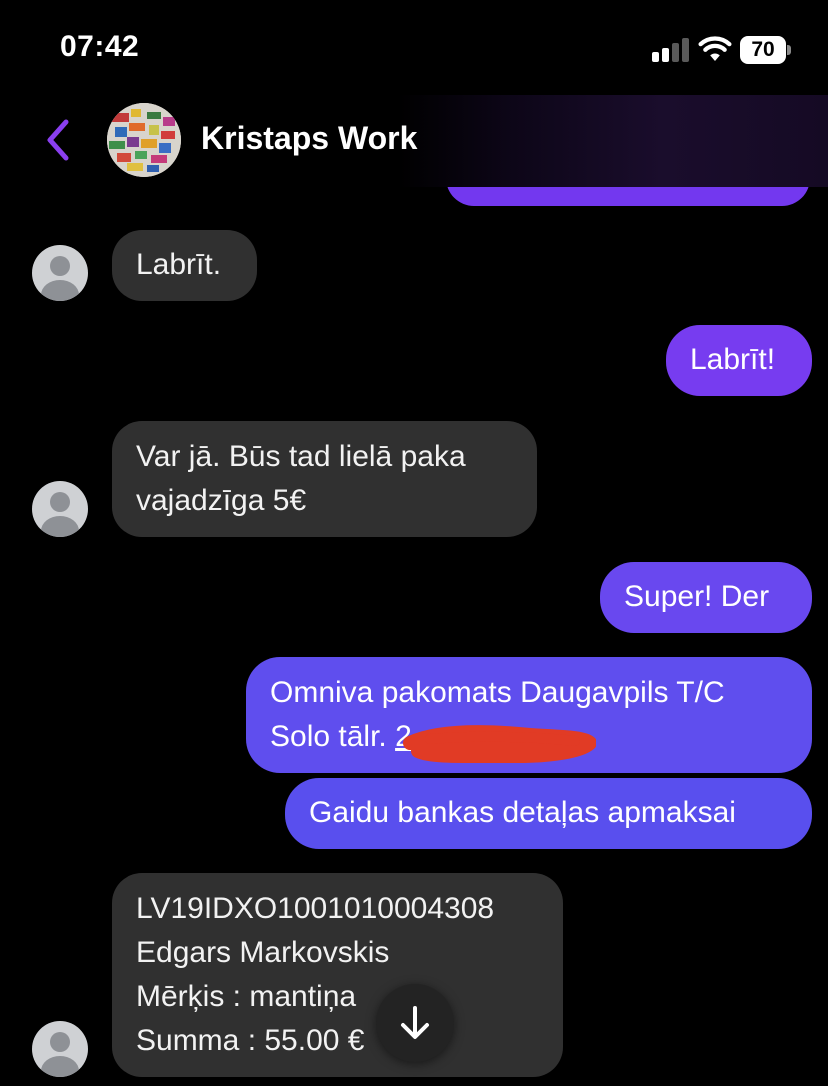 The image size is (828, 1086). I want to click on scroll-to-bottom-button, so click(415, 1023).